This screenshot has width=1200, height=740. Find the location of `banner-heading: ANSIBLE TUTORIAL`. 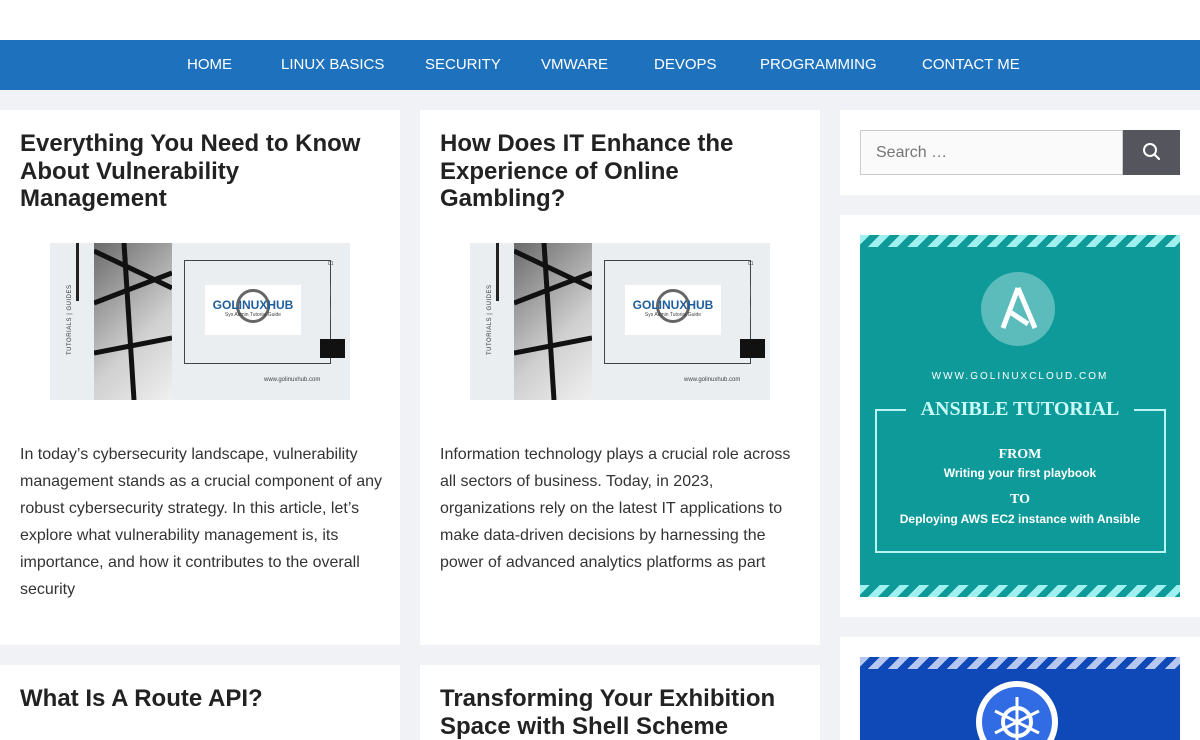

banner-heading: ANSIBLE TUTORIAL is located at coordinates (1020, 409).